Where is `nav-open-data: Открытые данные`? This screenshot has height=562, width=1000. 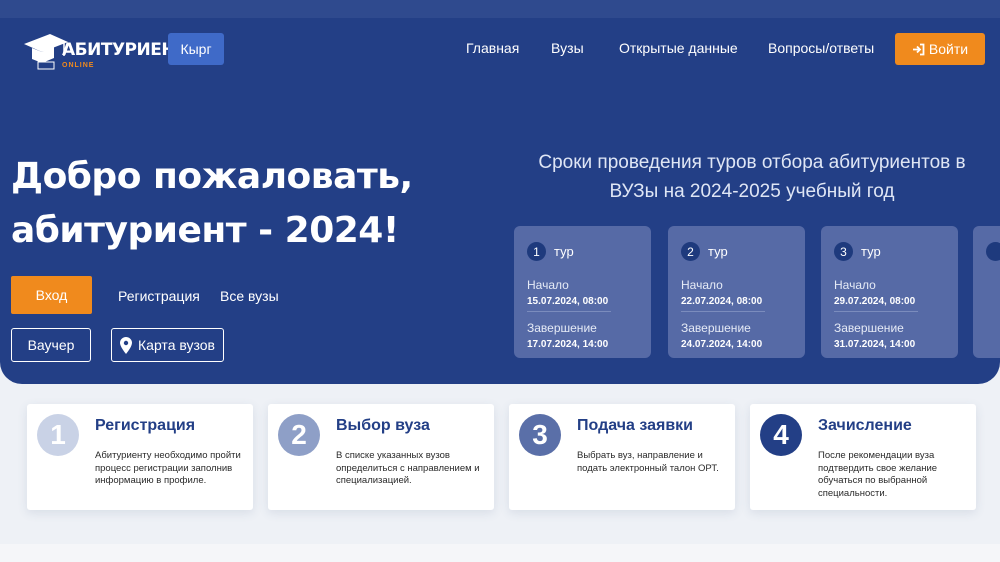
nav-open-data: Открытые данные is located at coordinates (678, 48).